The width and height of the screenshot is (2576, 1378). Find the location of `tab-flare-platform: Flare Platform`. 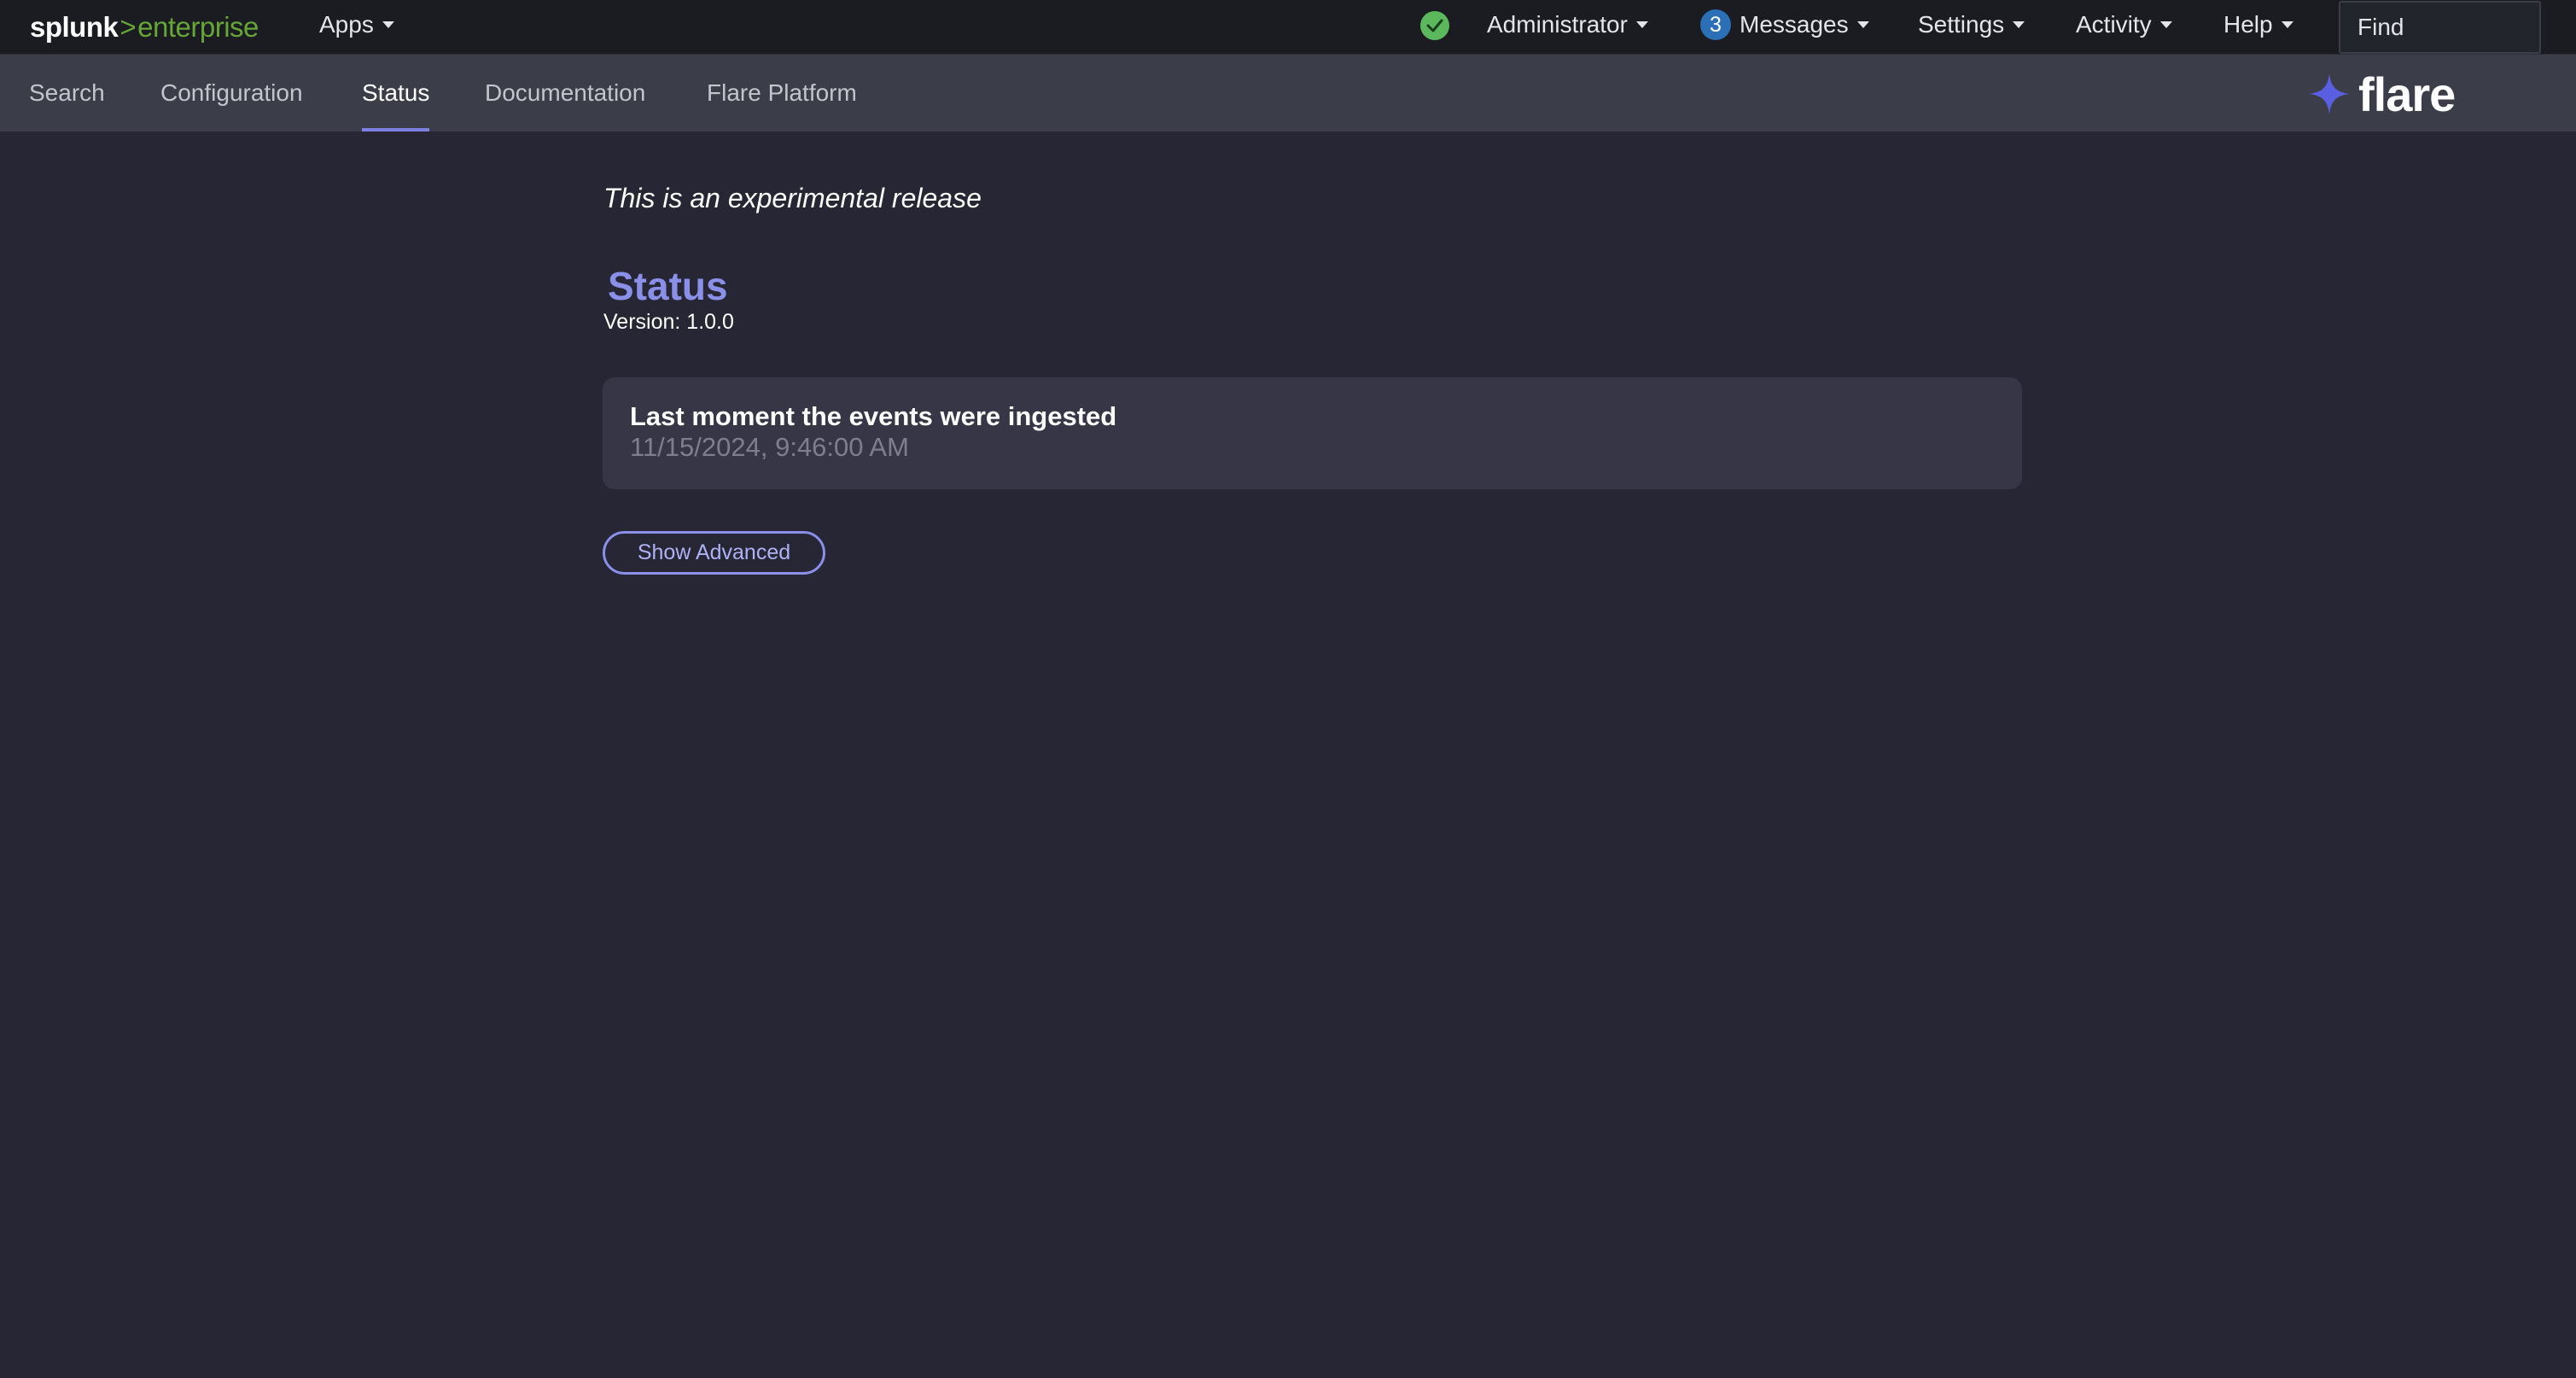

tab-flare-platform: Flare Platform is located at coordinates (782, 93).